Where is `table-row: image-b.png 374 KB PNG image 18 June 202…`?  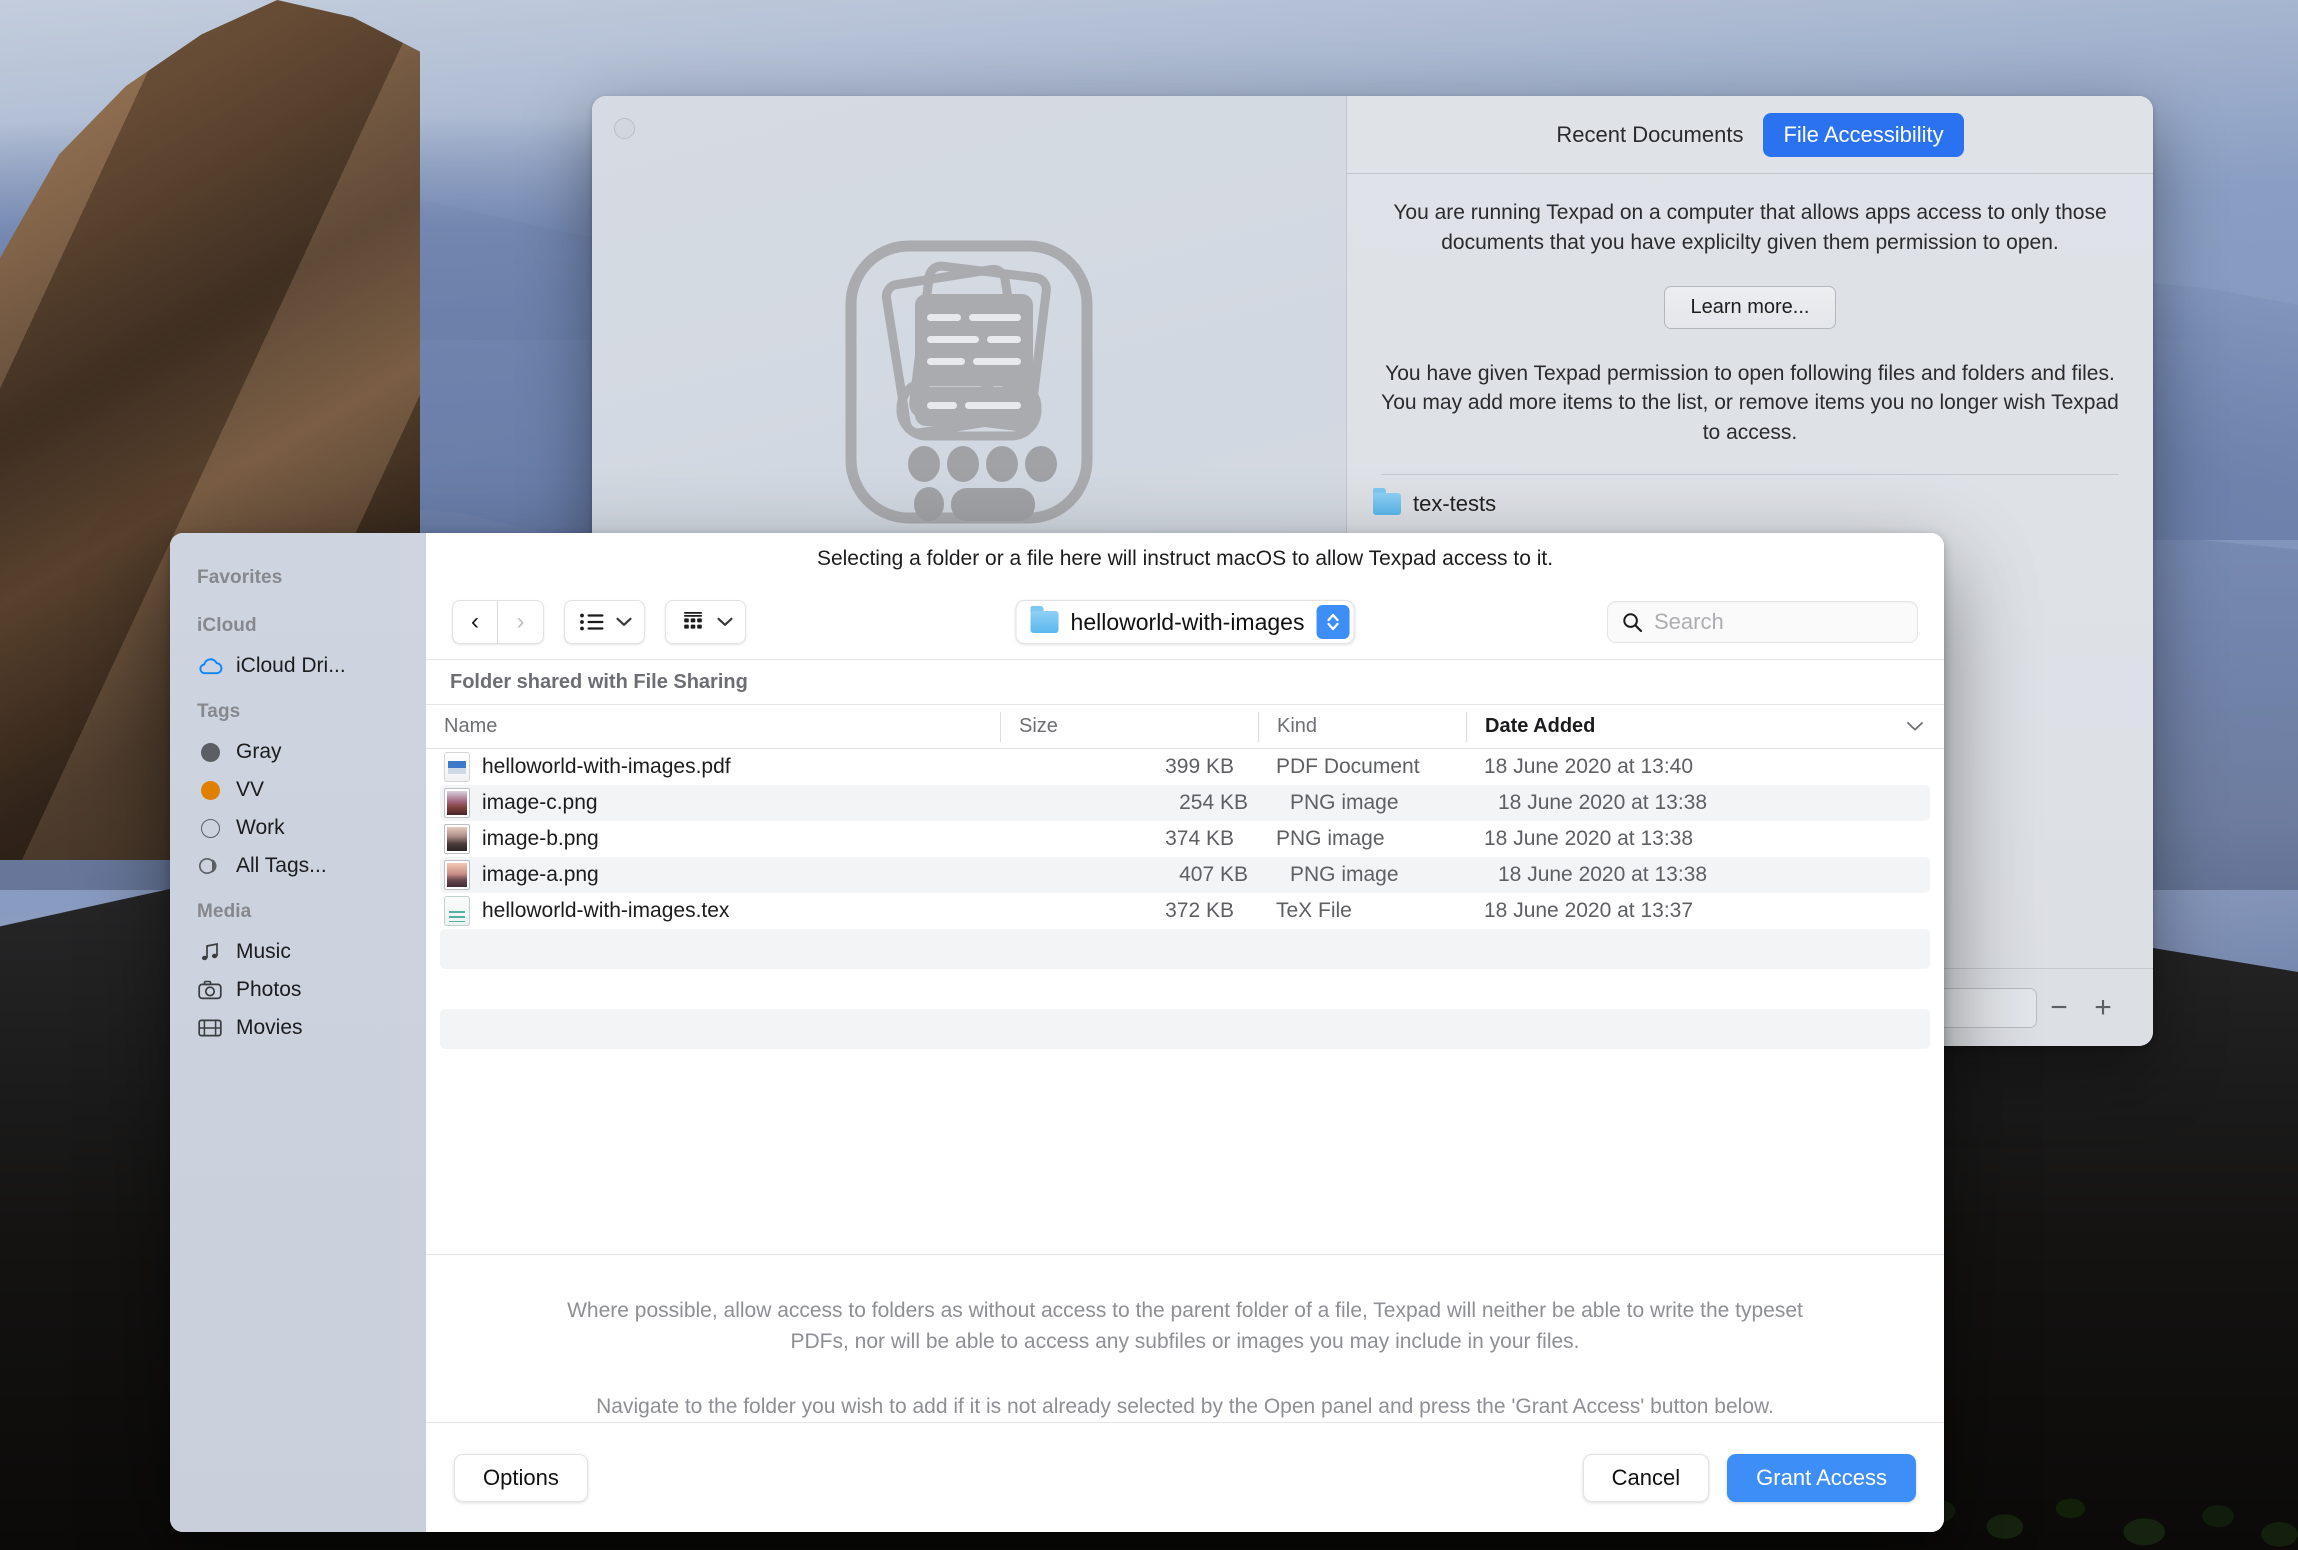 table-row: image-b.png 374 KB PNG image 18 June 202… is located at coordinates (1185, 839).